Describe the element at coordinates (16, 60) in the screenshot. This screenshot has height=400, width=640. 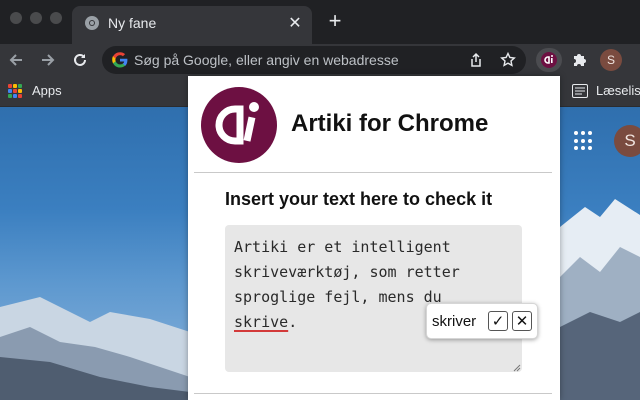
I see `back-icon` at that location.